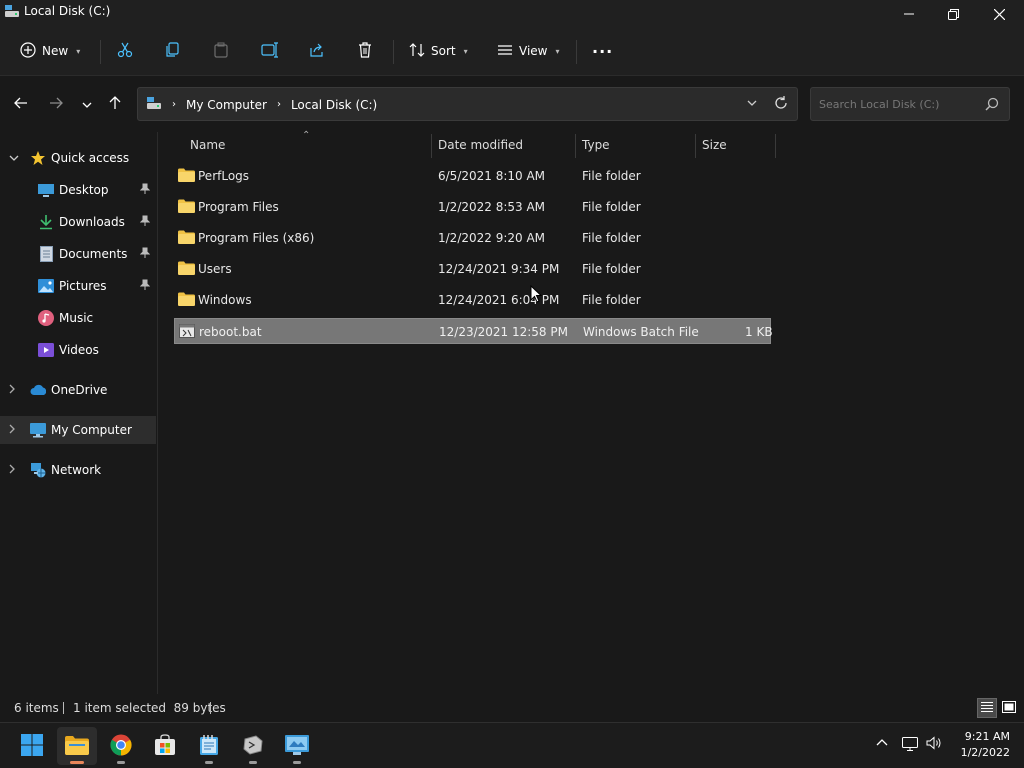 The image size is (1024, 768). Describe the element at coordinates (992, 105) in the screenshot. I see `search-icon` at that location.